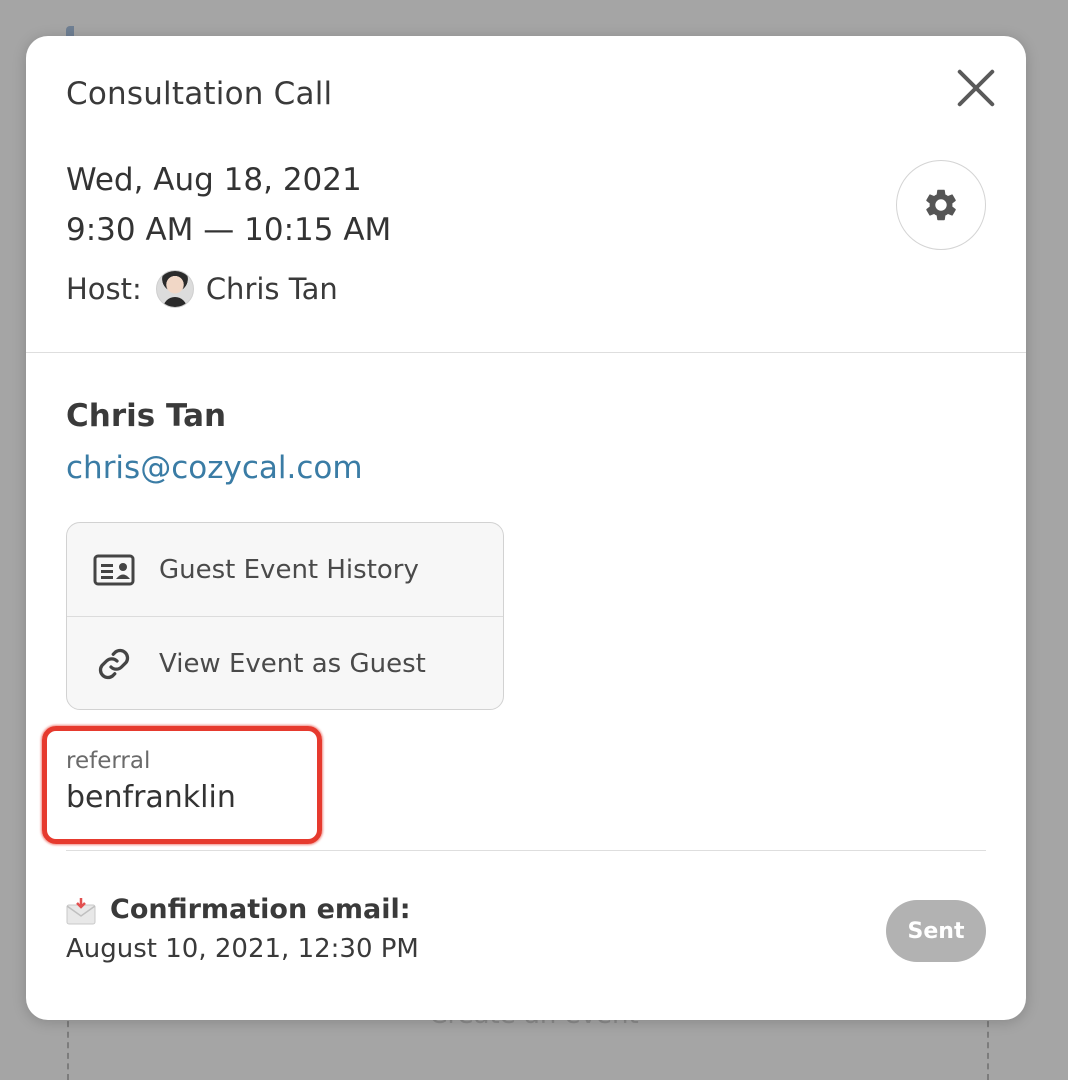 This screenshot has width=1068, height=1080. I want to click on event-date: Wed, Aug 18, 2021, so click(214, 180).